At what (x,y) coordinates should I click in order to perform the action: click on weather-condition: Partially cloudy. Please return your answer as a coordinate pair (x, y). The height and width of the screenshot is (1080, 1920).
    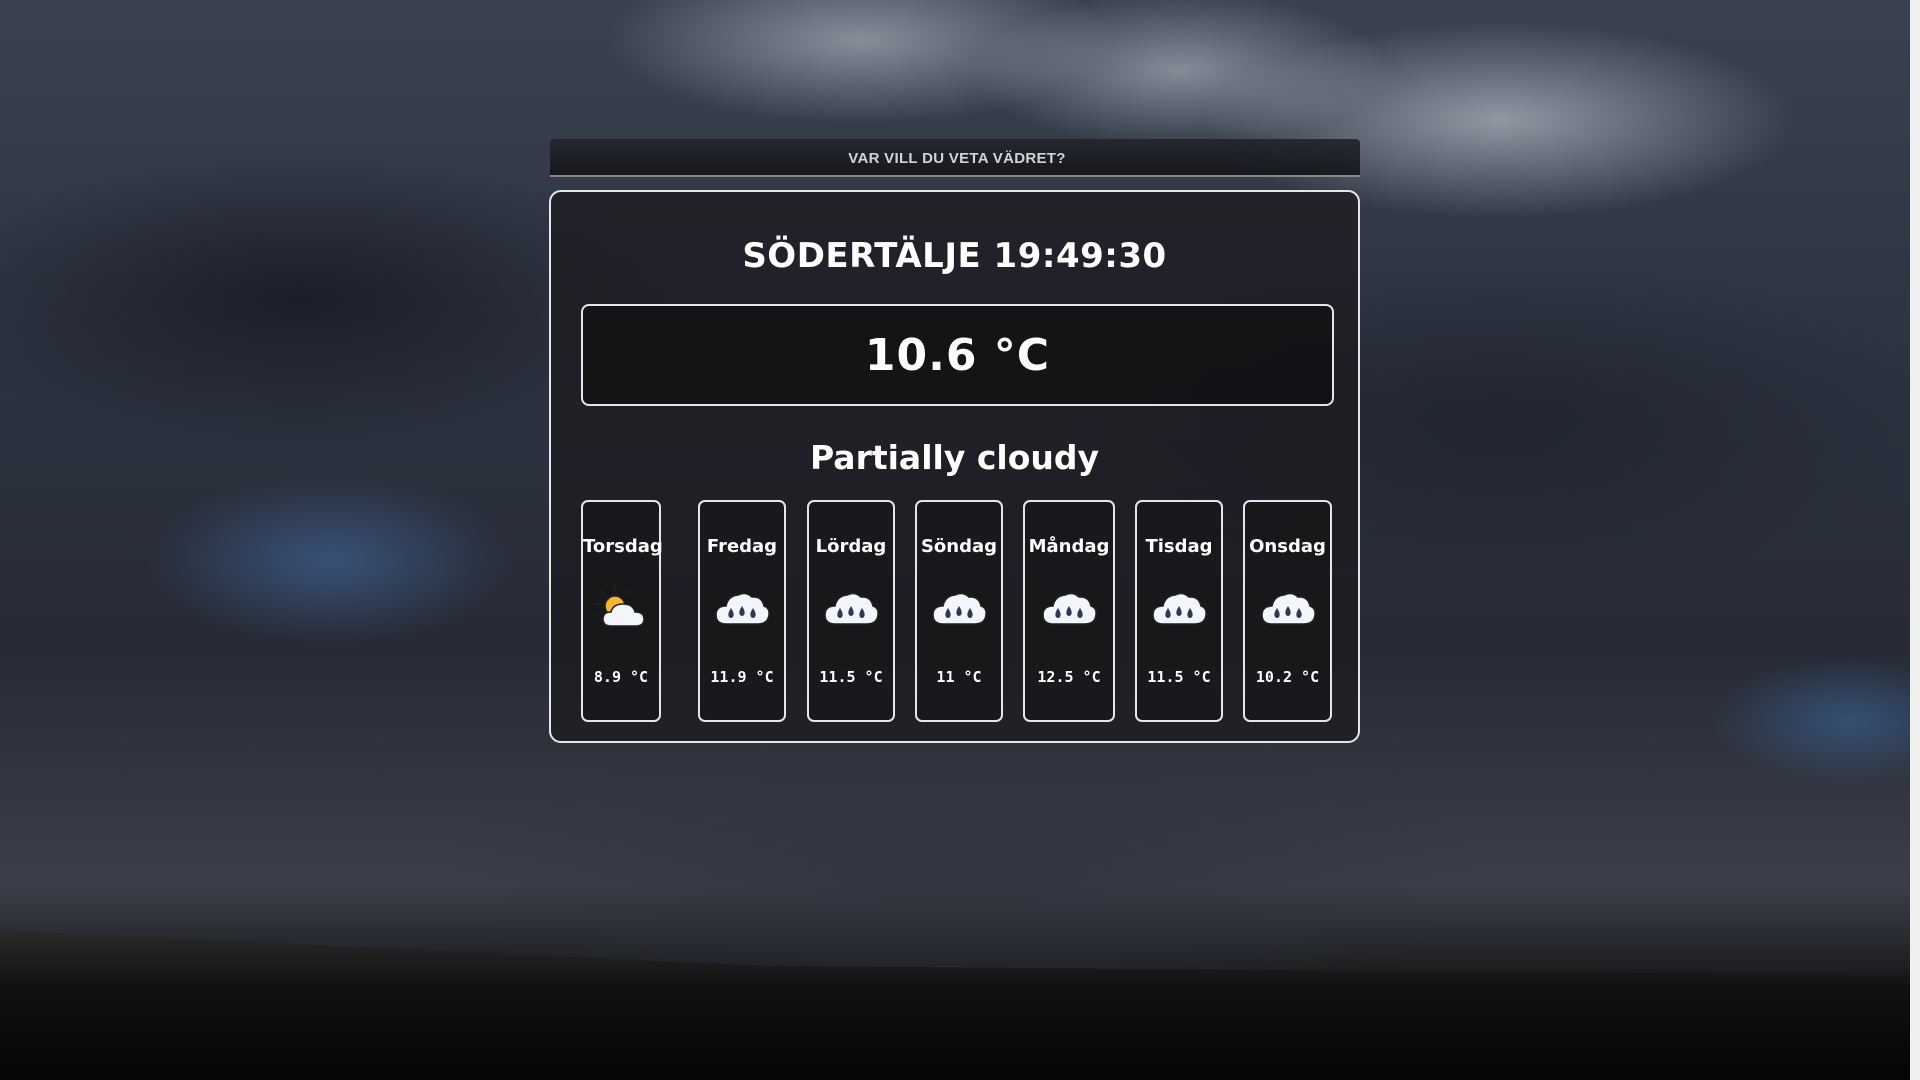
    Looking at the image, I should click on (954, 457).